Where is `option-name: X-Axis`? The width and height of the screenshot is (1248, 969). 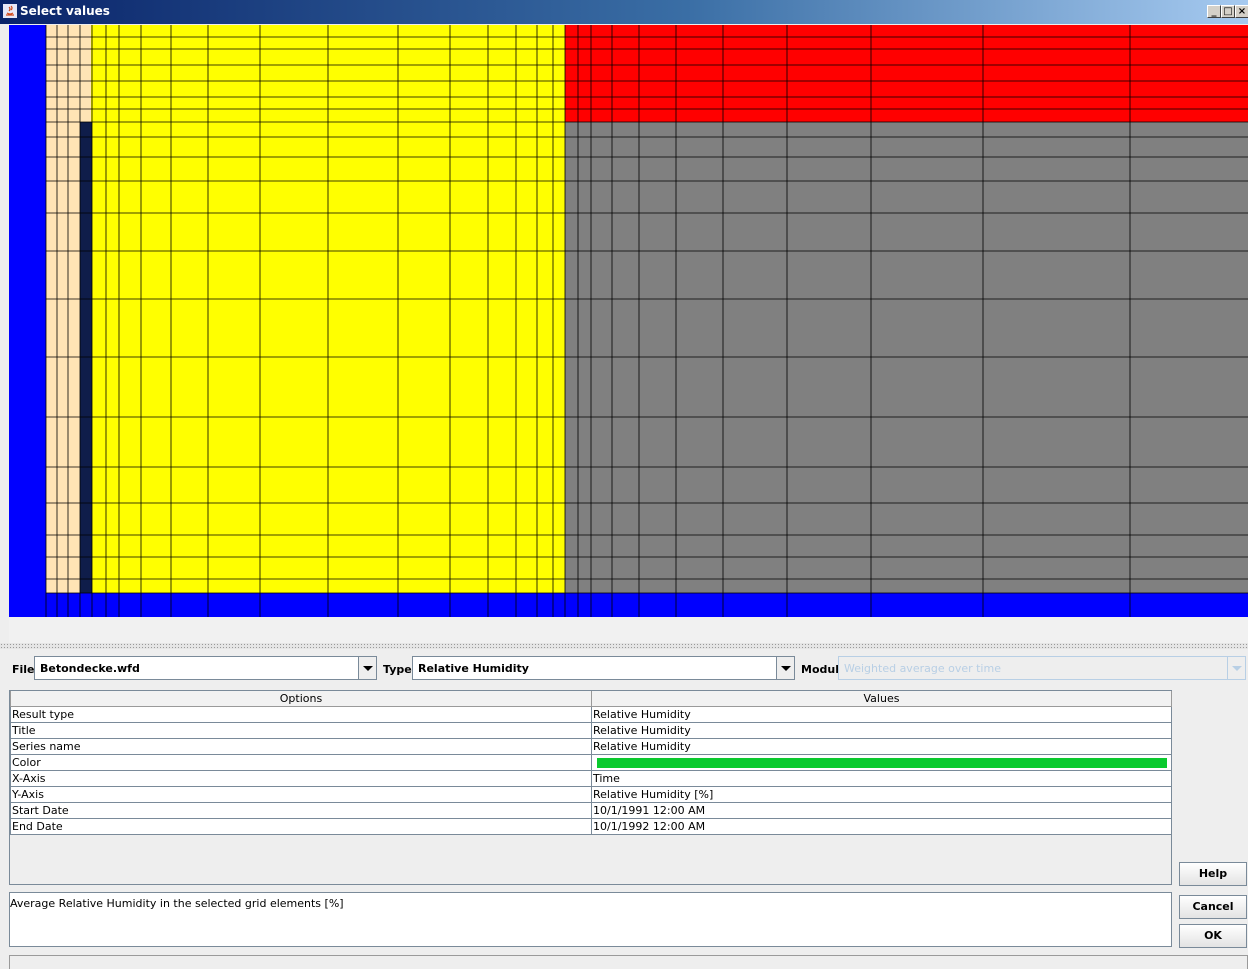 option-name: X-Axis is located at coordinates (301, 778).